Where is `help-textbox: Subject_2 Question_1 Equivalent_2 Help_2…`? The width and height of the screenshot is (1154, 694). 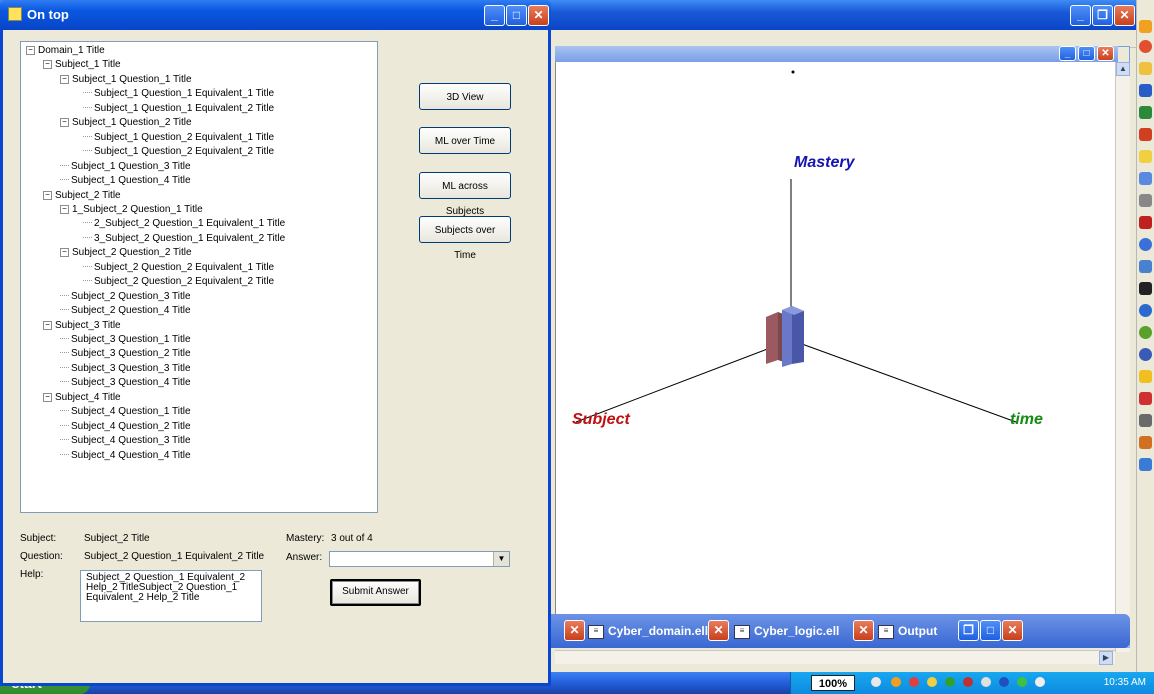
help-textbox: Subject_2 Question_1 Equivalent_2 Help_2… is located at coordinates (171, 596).